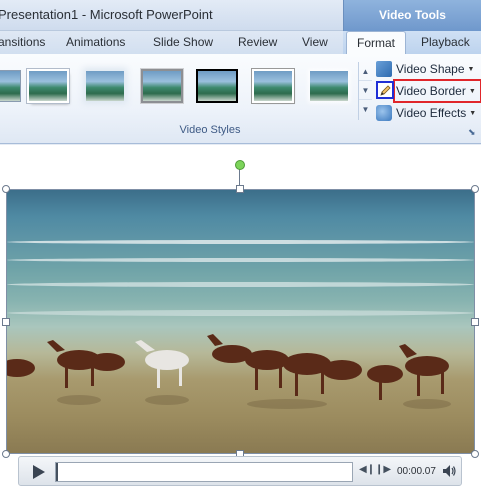  I want to click on resize-handle-top, so click(240, 189).